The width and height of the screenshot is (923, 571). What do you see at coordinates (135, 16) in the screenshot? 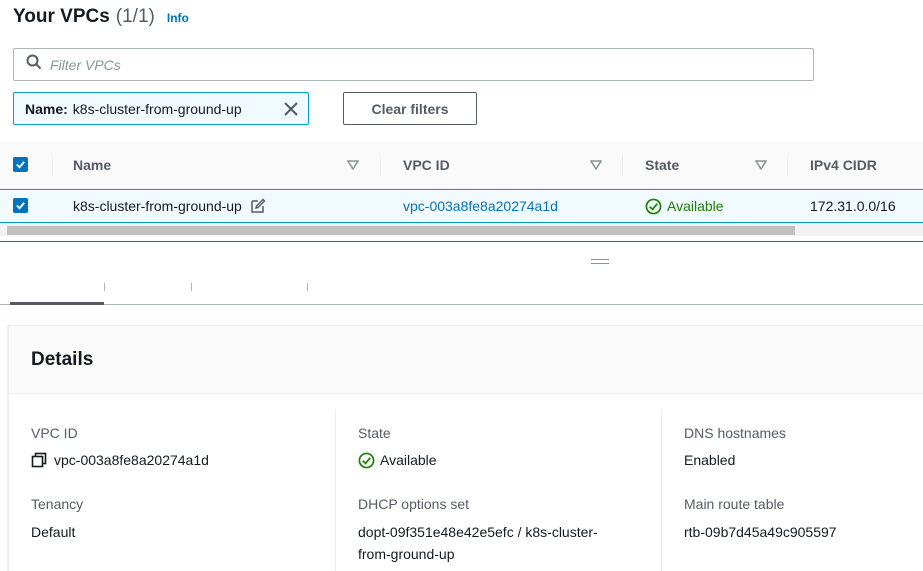
I see `vpc-count: (1/1)` at bounding box center [135, 16].